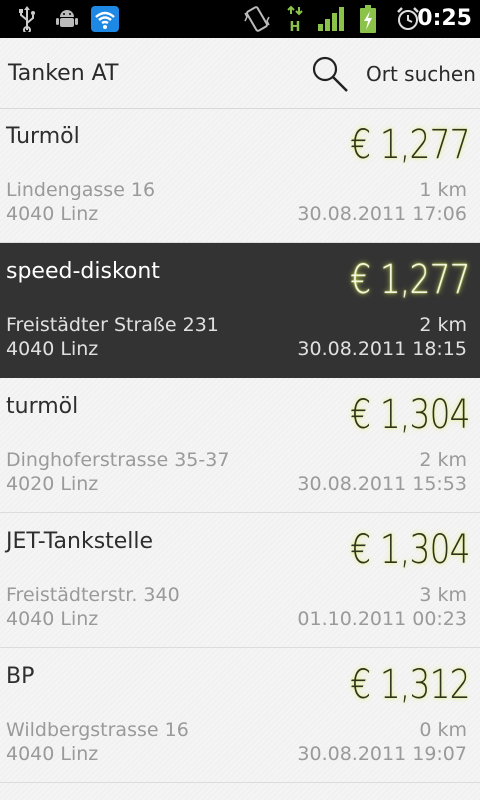 This screenshot has width=480, height=800. Describe the element at coordinates (331, 19) in the screenshot. I see `cell-signal-icon` at that location.